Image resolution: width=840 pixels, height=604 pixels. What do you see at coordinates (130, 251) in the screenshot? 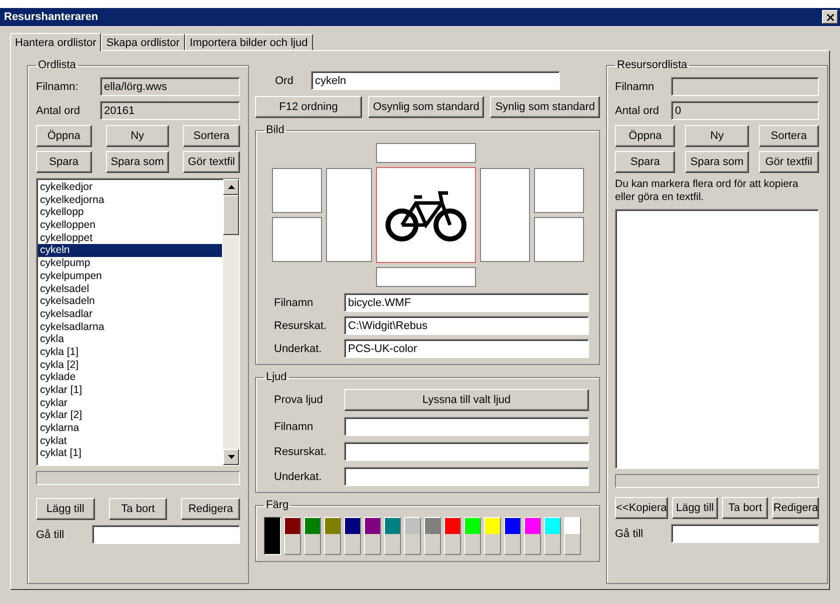
I see `list-item: cykeln` at bounding box center [130, 251].